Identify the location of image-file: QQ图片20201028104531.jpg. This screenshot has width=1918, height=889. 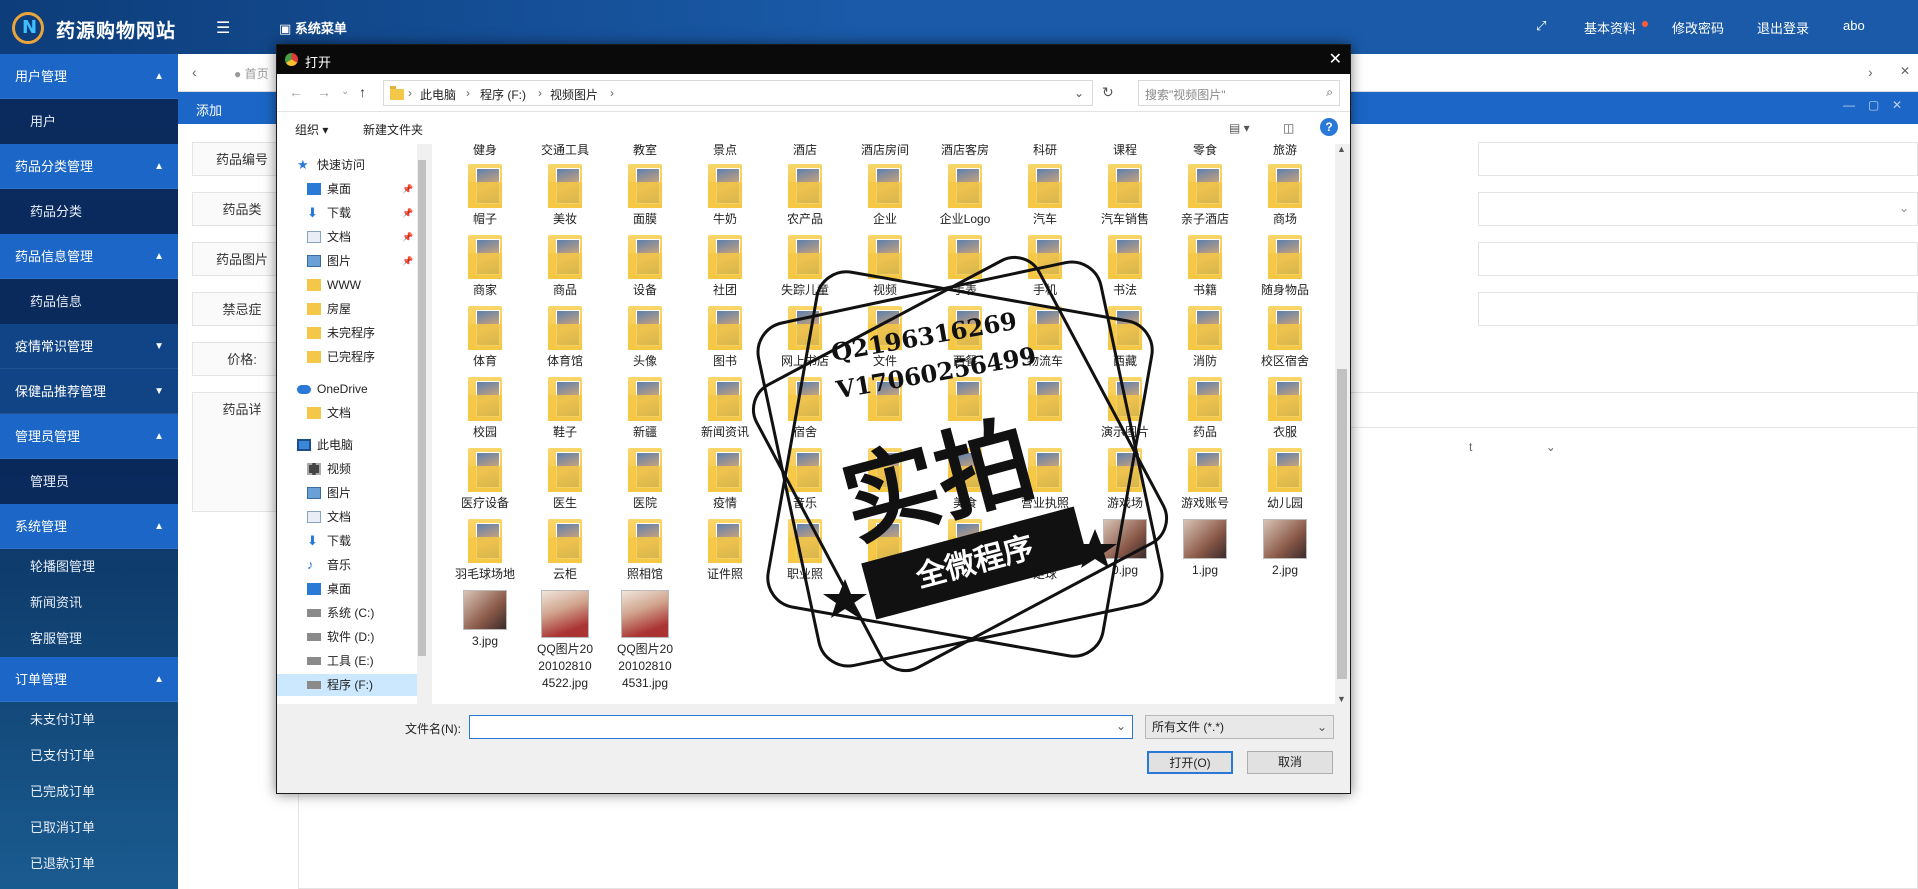
(645, 641).